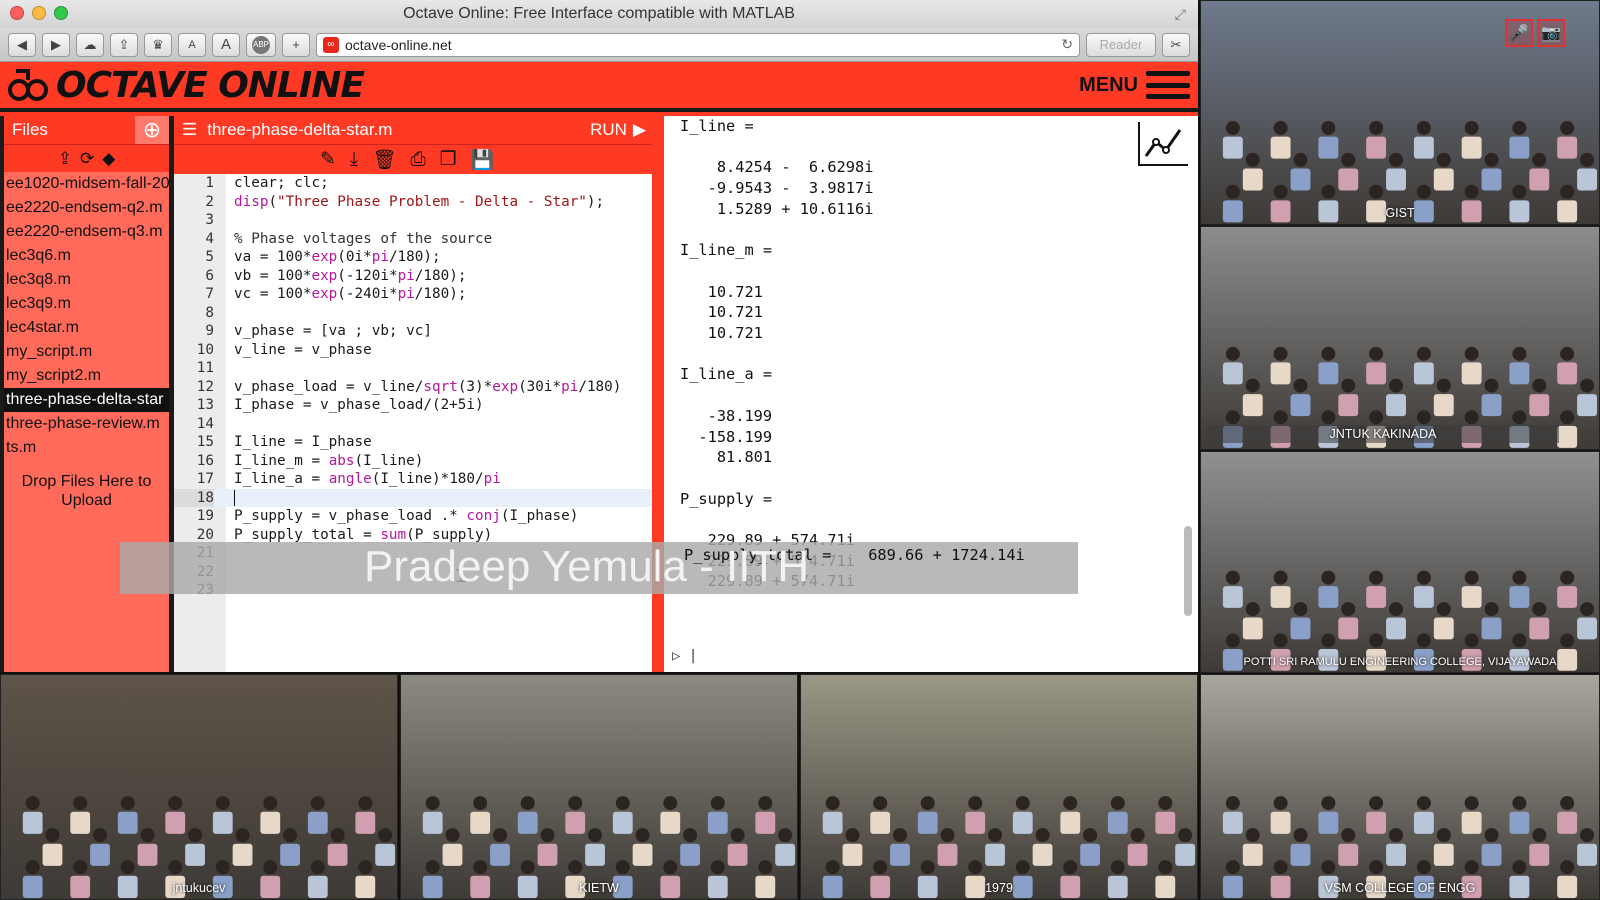  What do you see at coordinates (1134, 85) in the screenshot?
I see `menu-button: MENU` at bounding box center [1134, 85].